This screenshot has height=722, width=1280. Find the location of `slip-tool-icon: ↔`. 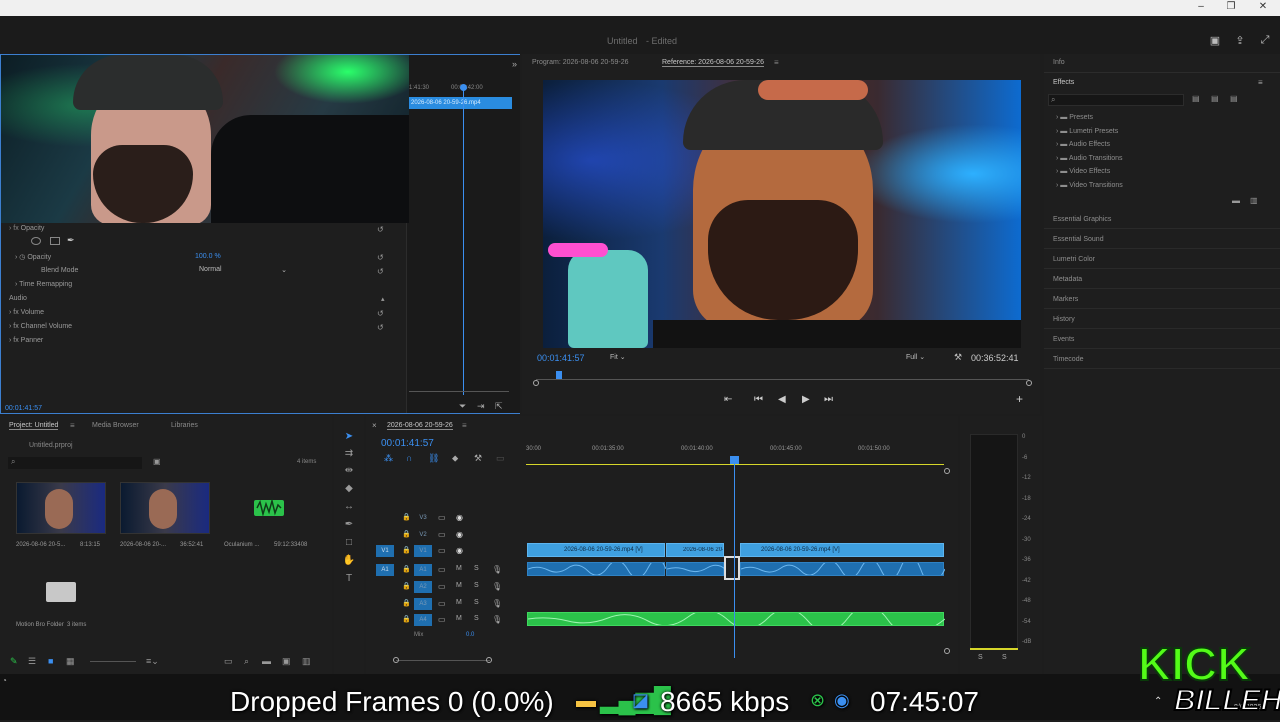

slip-tool-icon: ↔ is located at coordinates (349, 507).